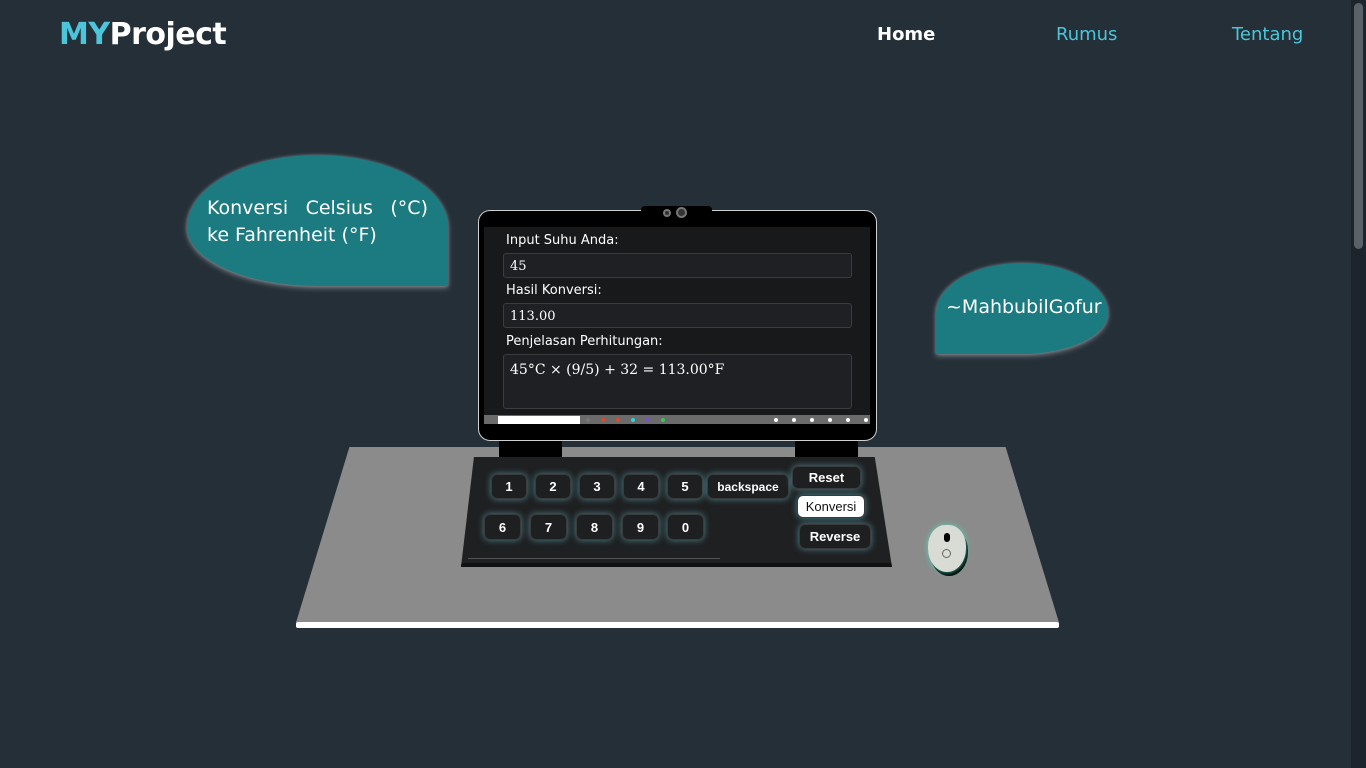 The height and width of the screenshot is (768, 1366). What do you see at coordinates (677, 381) in the screenshot?
I see `explanation-field: 45°C × (9/5) + 32 = 113.00°F` at bounding box center [677, 381].